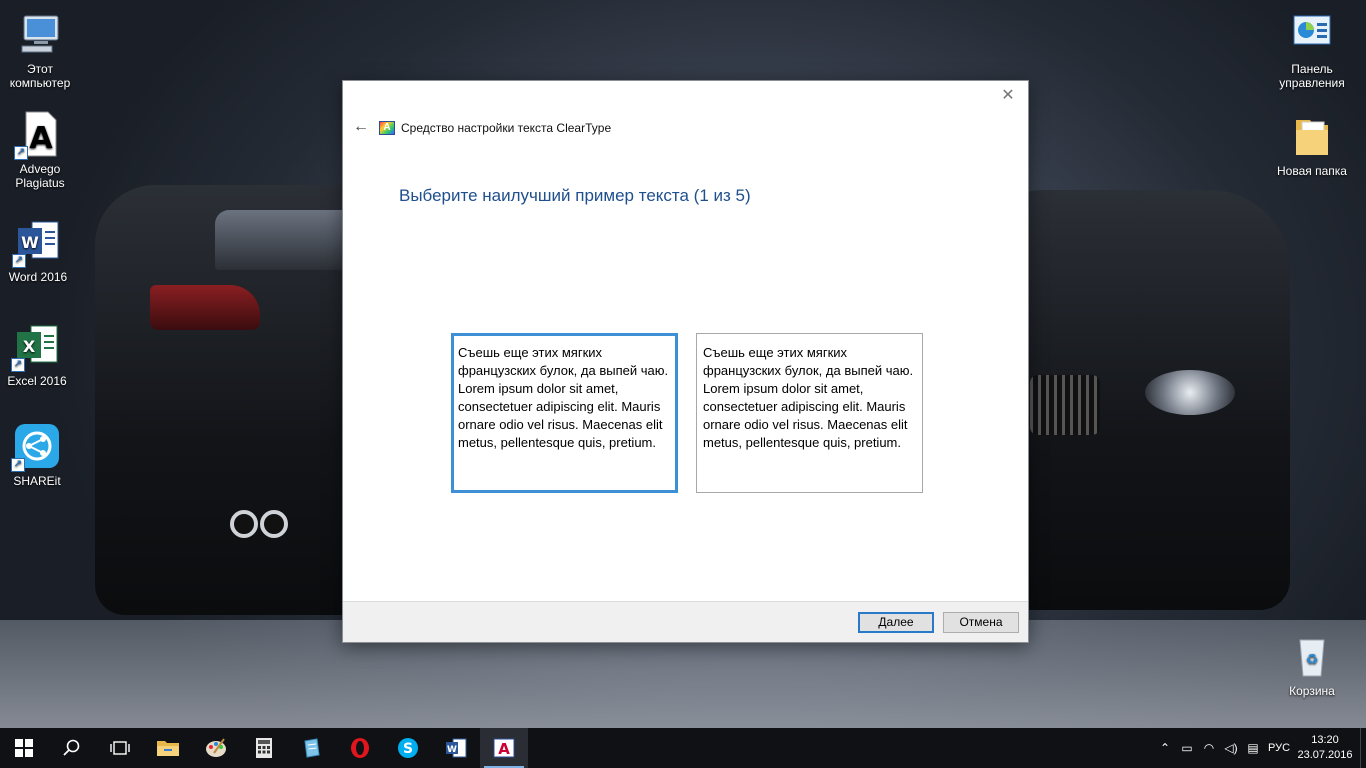 Image resolution: width=1366 pixels, height=768 pixels. I want to click on desktop-icon-label: Новая папка, so click(1312, 171).